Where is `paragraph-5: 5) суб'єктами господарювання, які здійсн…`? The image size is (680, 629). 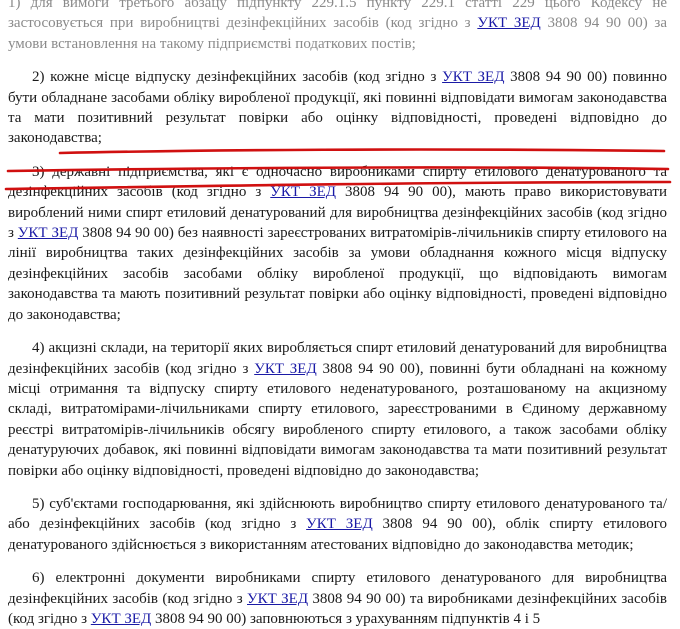 paragraph-5: 5) суб'єктами господарювання, які здійсн… is located at coordinates (340, 524).